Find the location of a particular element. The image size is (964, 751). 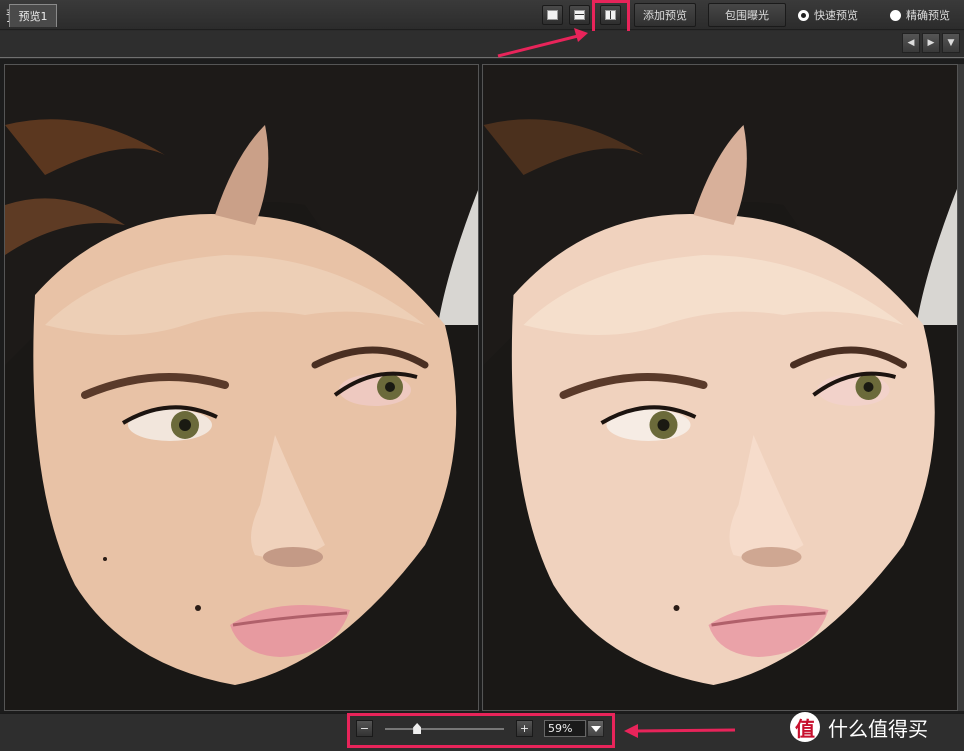

watermark-text: 什么值得买 is located at coordinates (878, 728).